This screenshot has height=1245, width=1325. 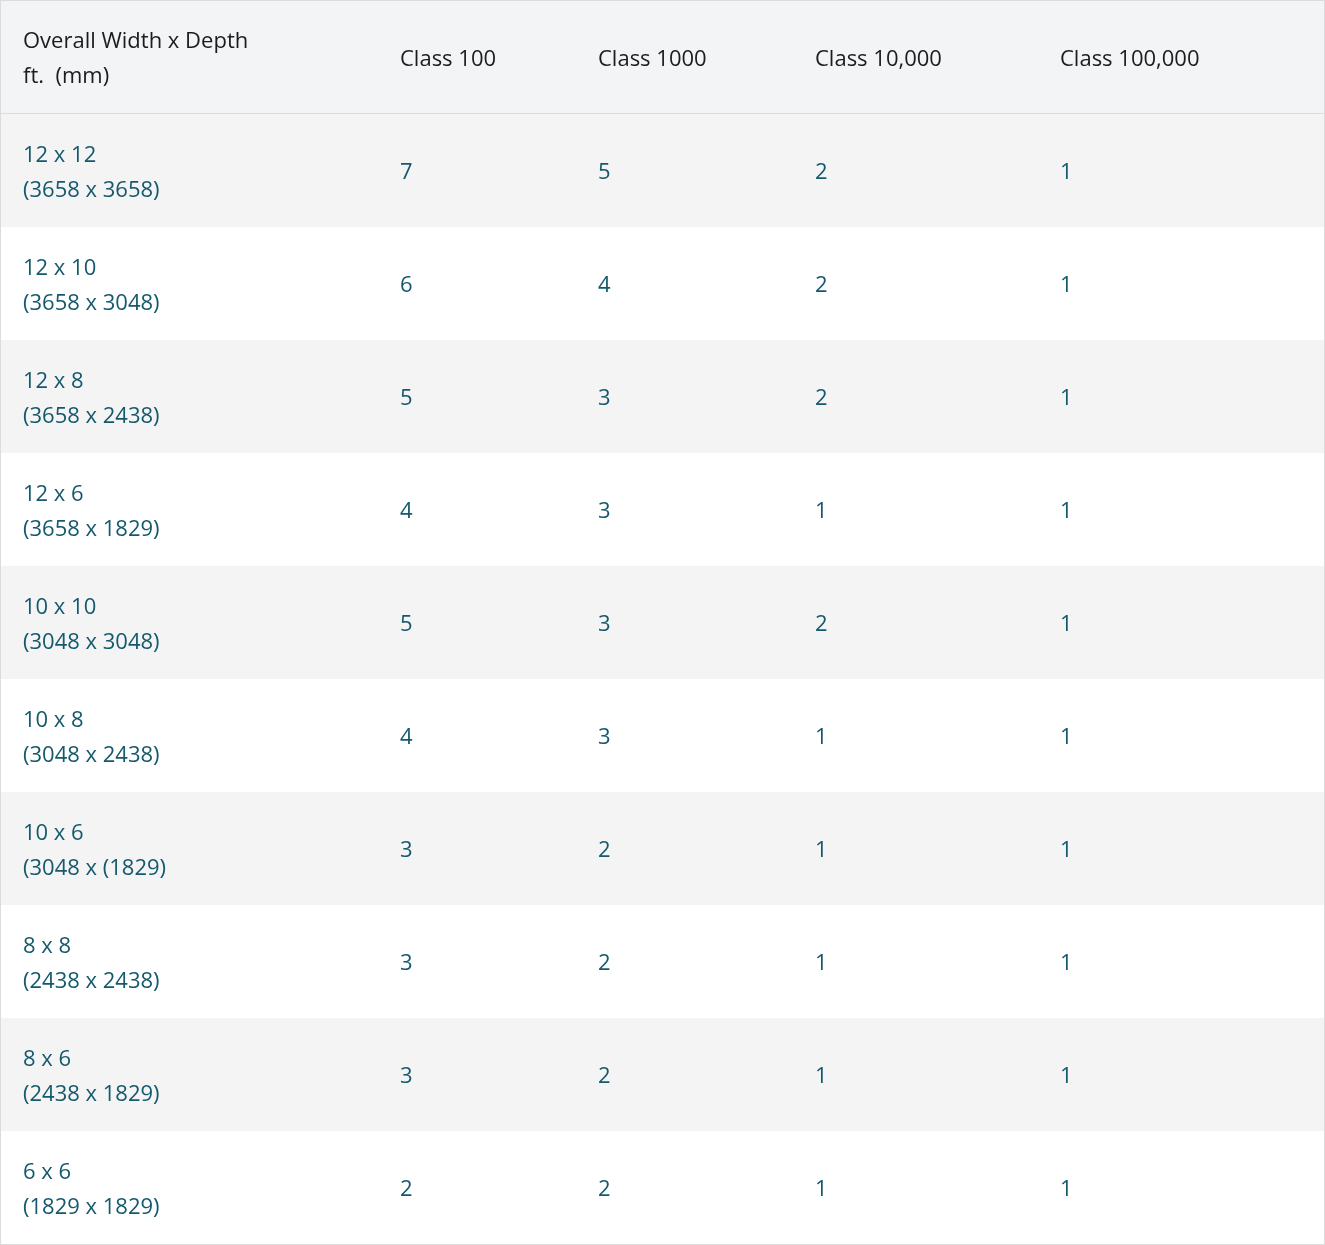 I want to click on column-header: Class 10,000, so click(x=878, y=56).